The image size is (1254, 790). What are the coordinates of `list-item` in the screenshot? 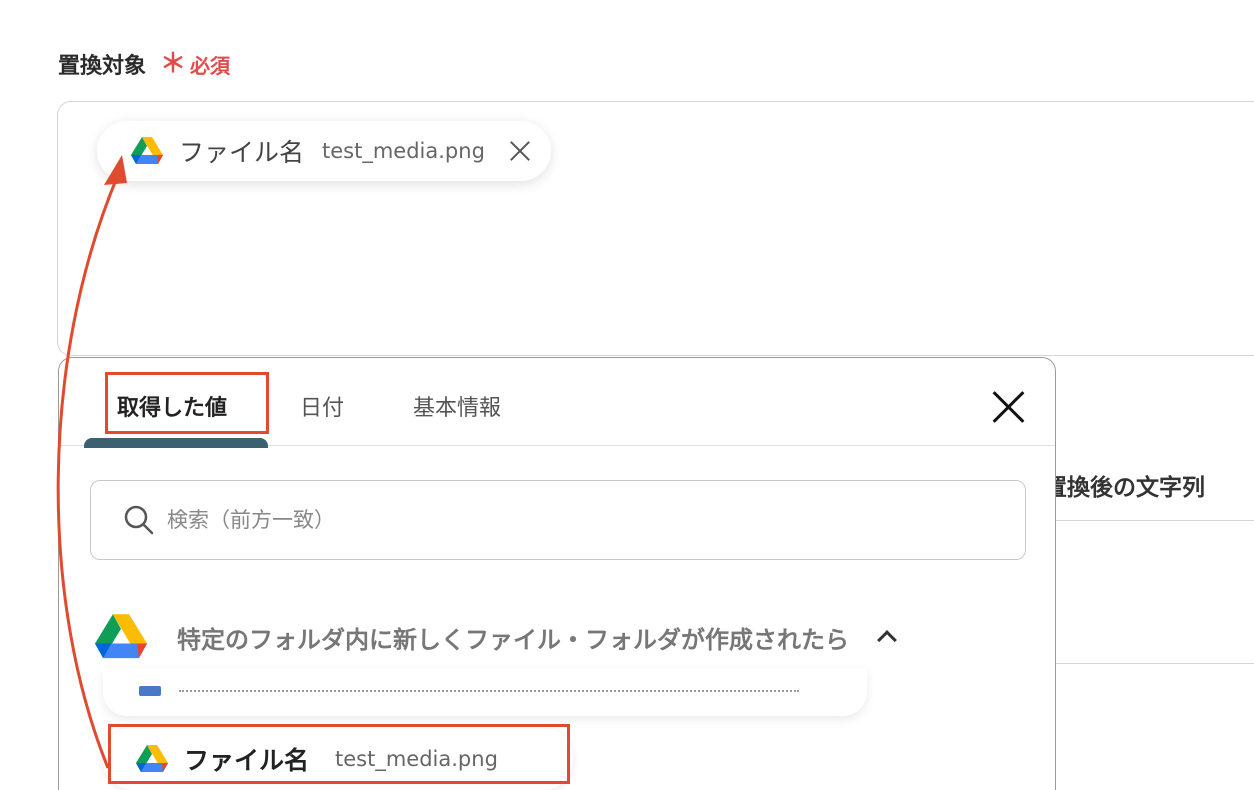 It's located at (485, 692).